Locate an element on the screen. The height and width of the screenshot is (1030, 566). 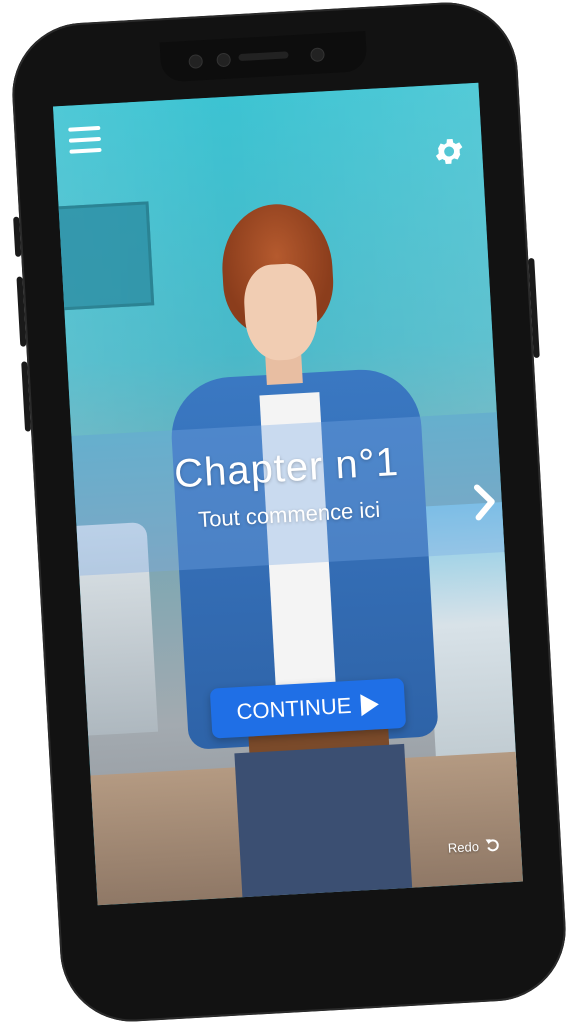
chevron-right-icon is located at coordinates (485, 502).